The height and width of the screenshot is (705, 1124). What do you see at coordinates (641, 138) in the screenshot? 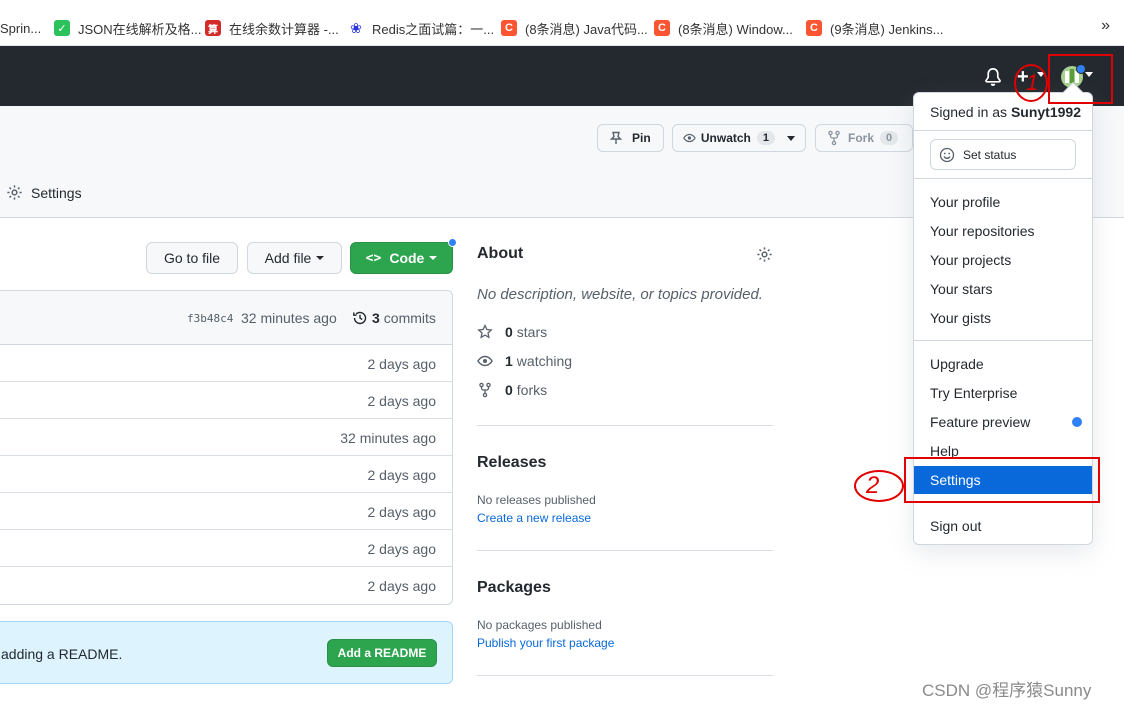
I see `pin-label: Pin` at bounding box center [641, 138].